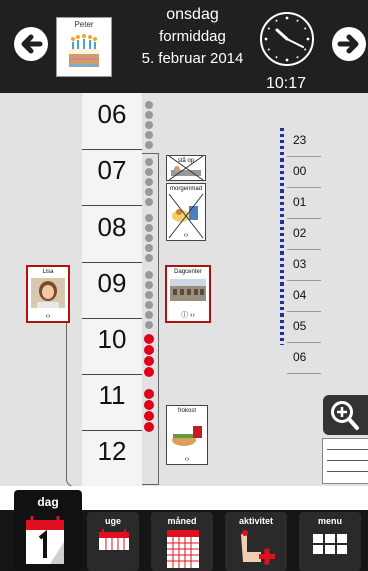  I want to click on tab-menu: menu, so click(330, 541).